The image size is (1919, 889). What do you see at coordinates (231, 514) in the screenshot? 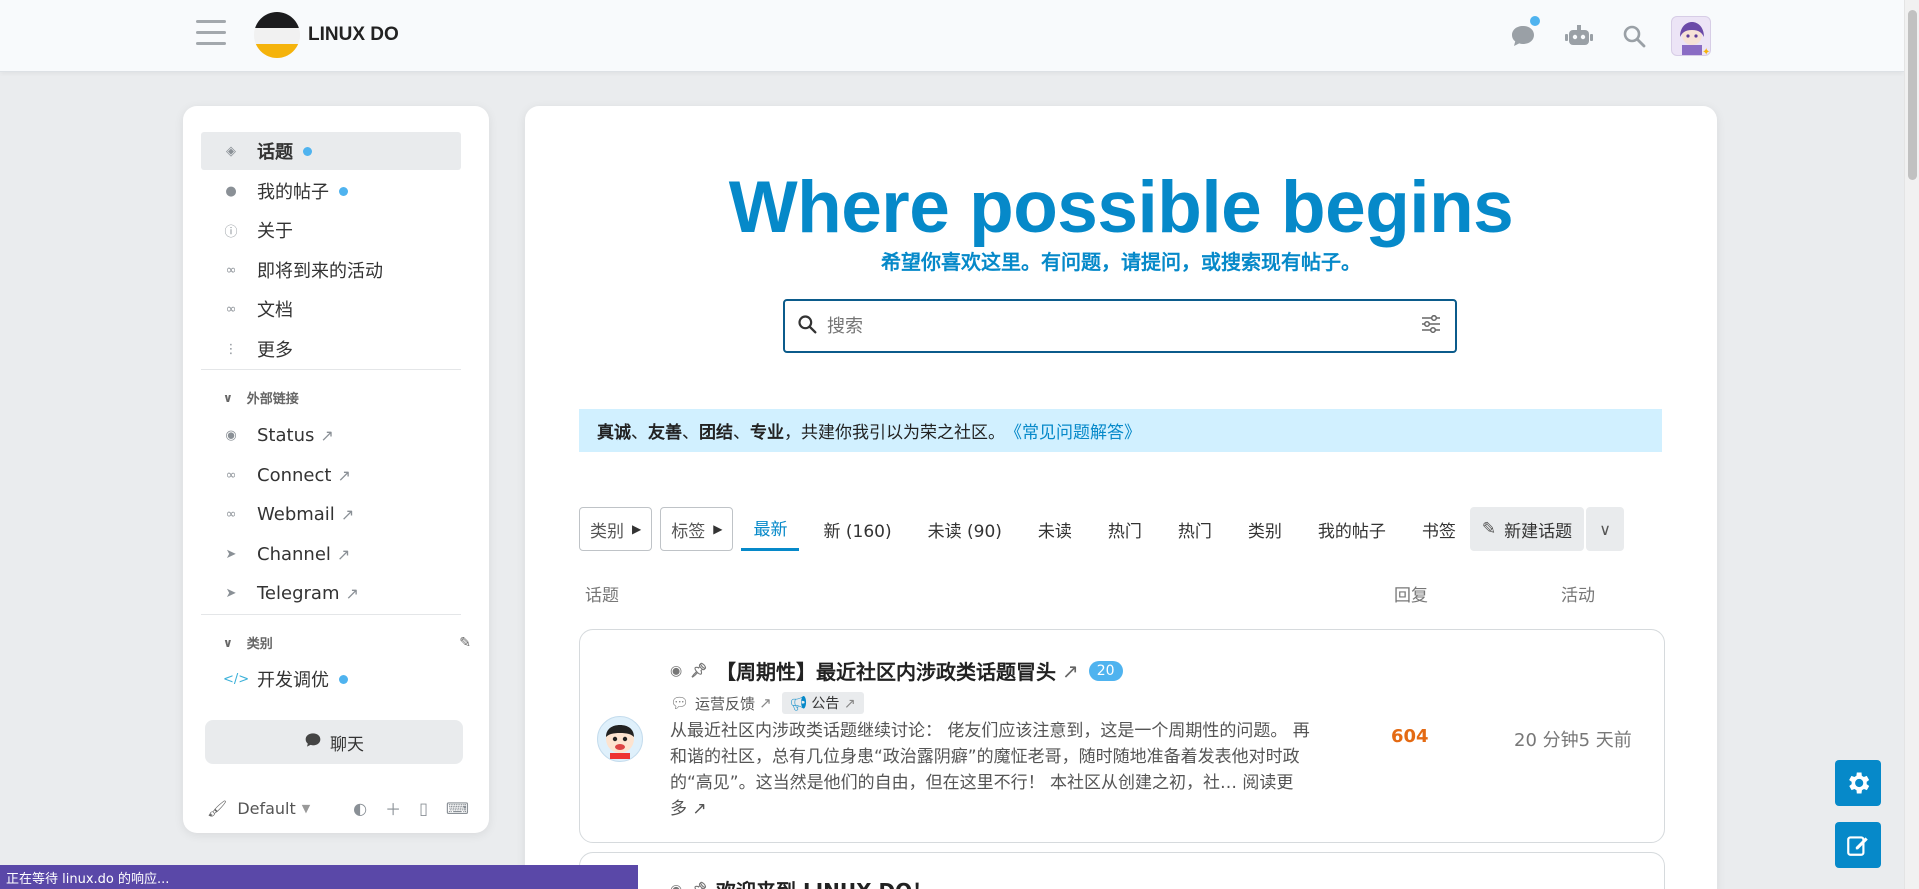
I see `link-icon: ∞` at bounding box center [231, 514].